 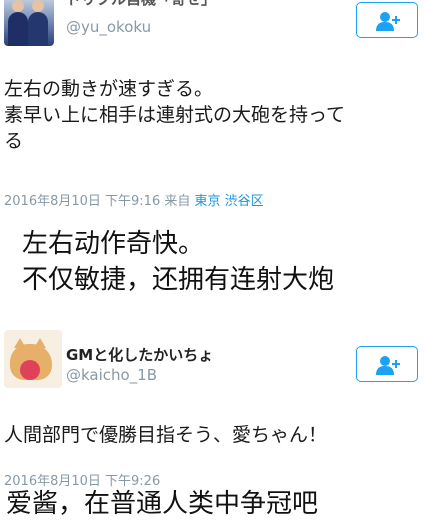 I want to click on author-handle: @kaicho_1B, so click(x=111, y=375).